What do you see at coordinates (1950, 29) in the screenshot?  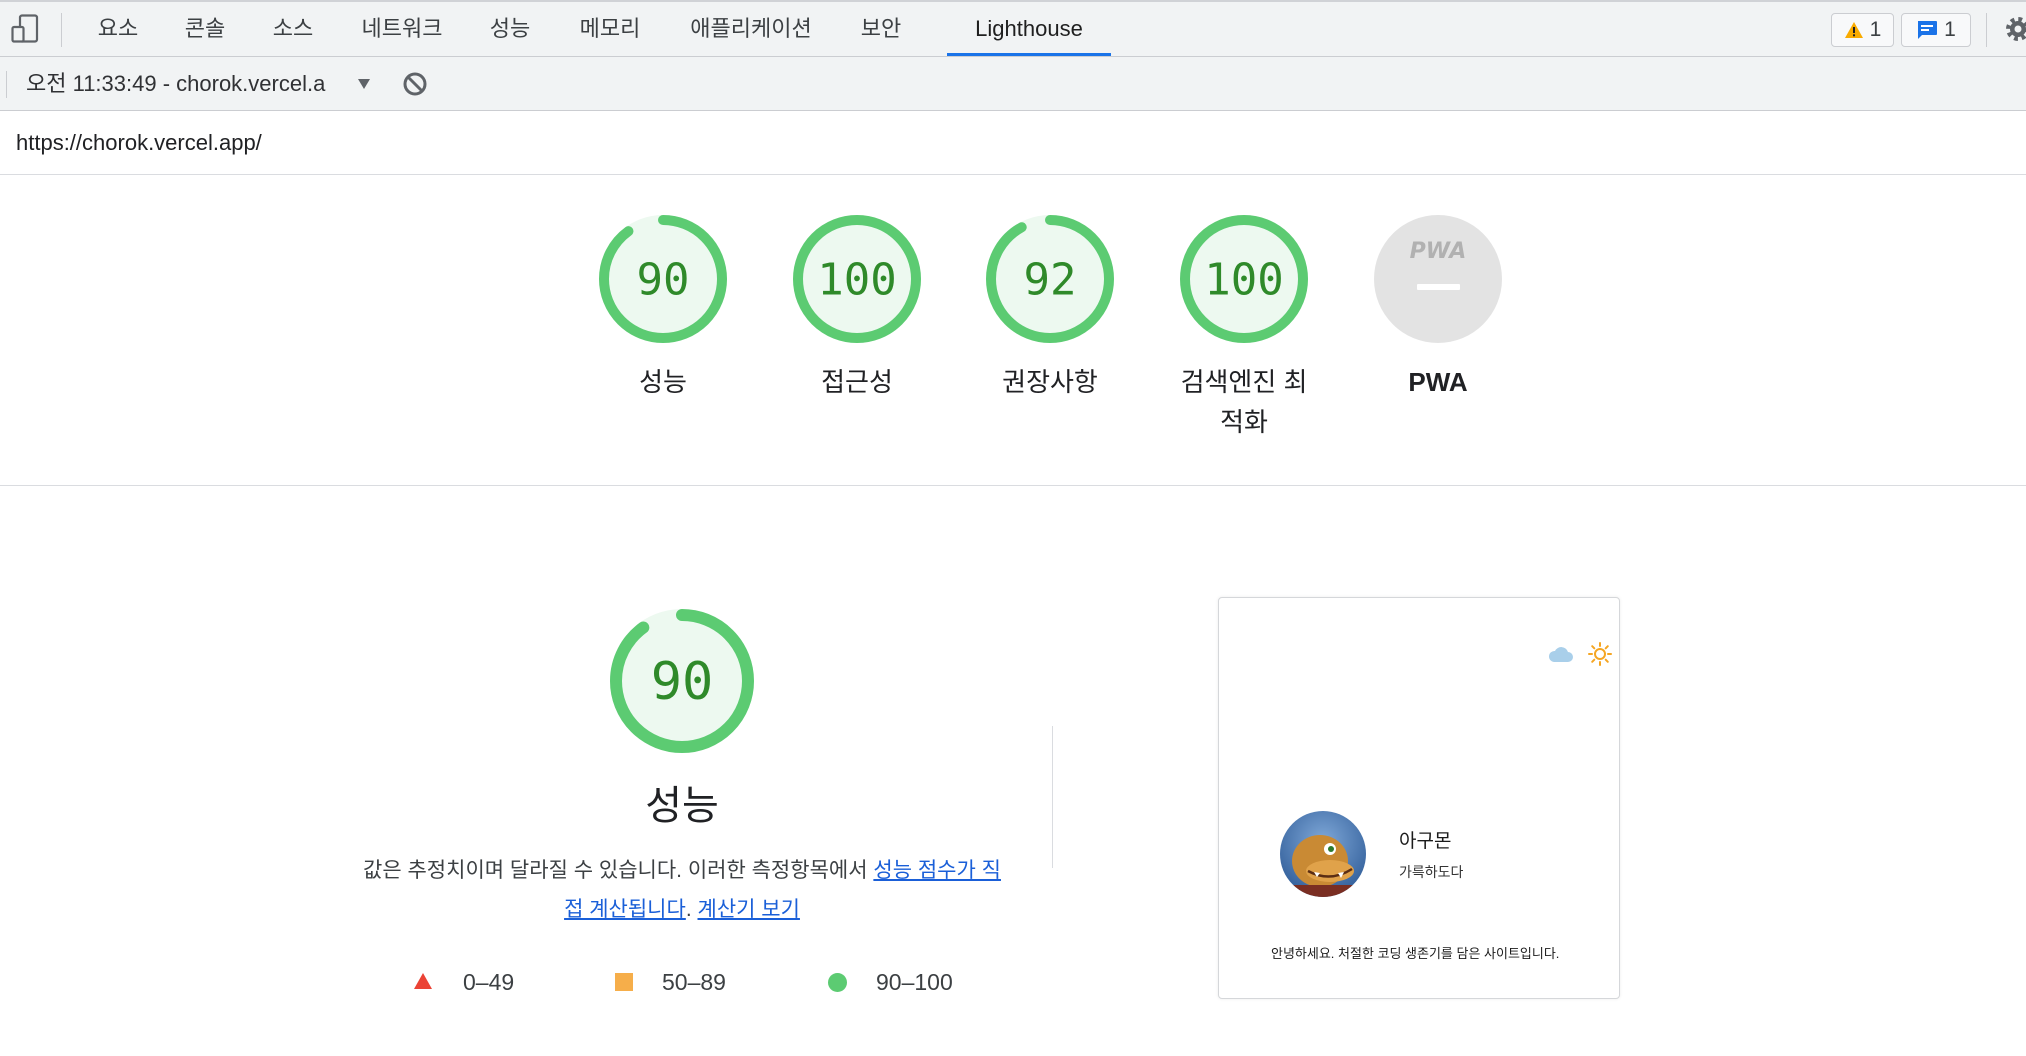 I see `messages-count: 1` at bounding box center [1950, 29].